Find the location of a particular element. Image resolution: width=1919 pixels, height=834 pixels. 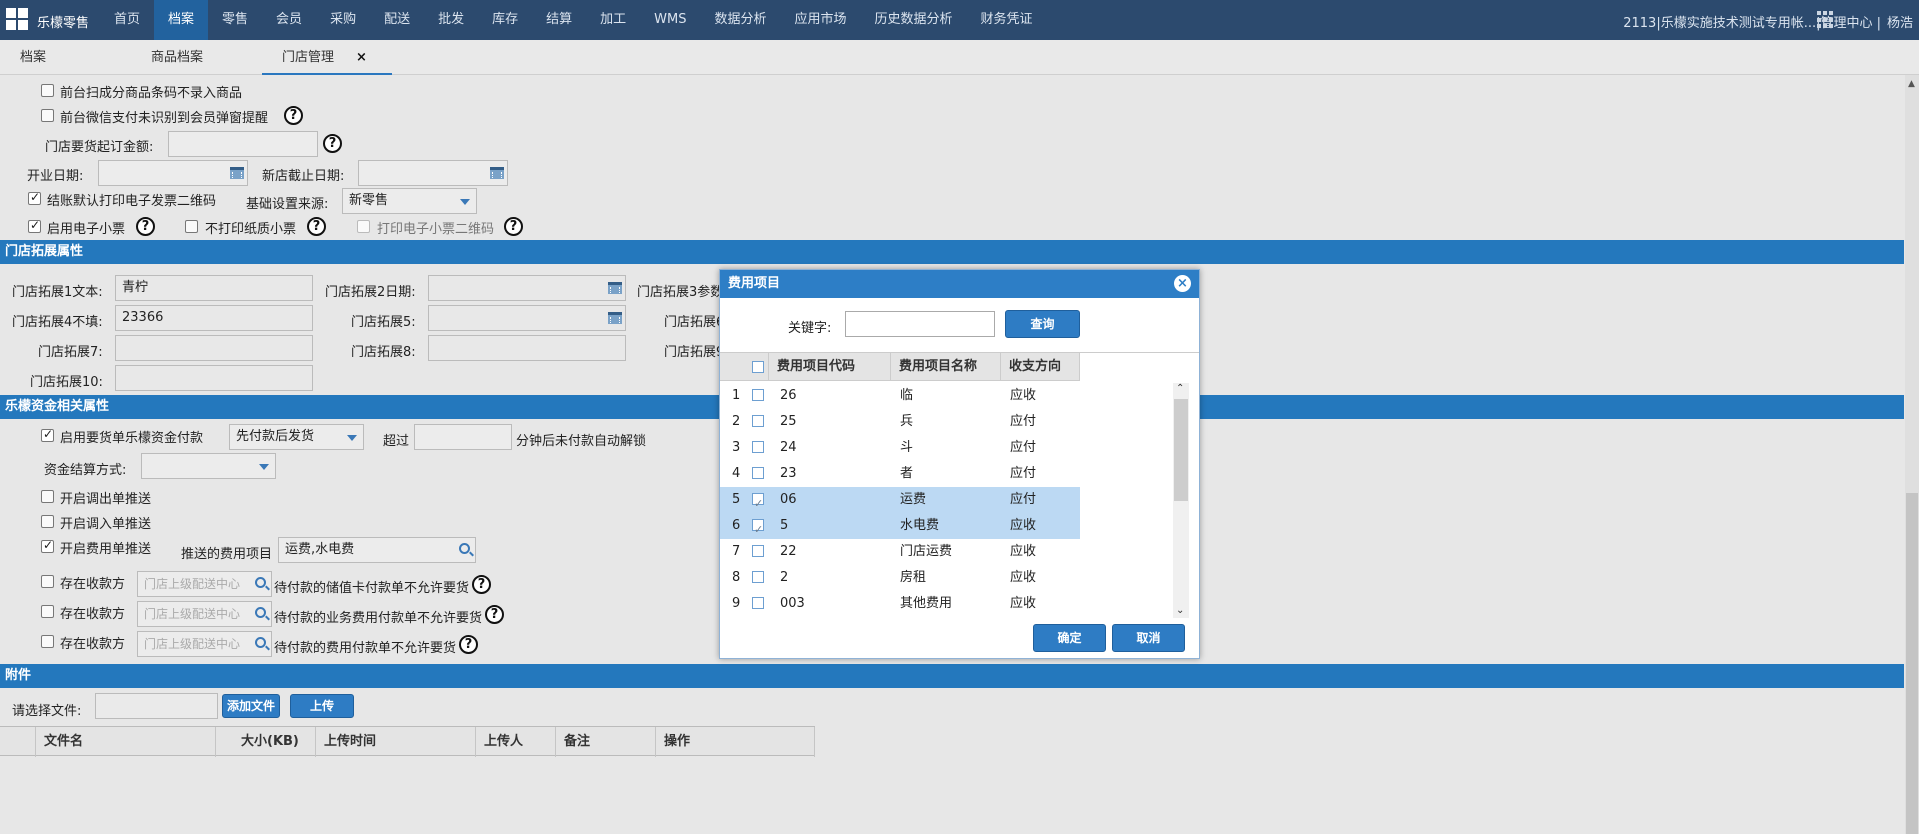

nav-item-purchase: 采购 is located at coordinates (343, 20).